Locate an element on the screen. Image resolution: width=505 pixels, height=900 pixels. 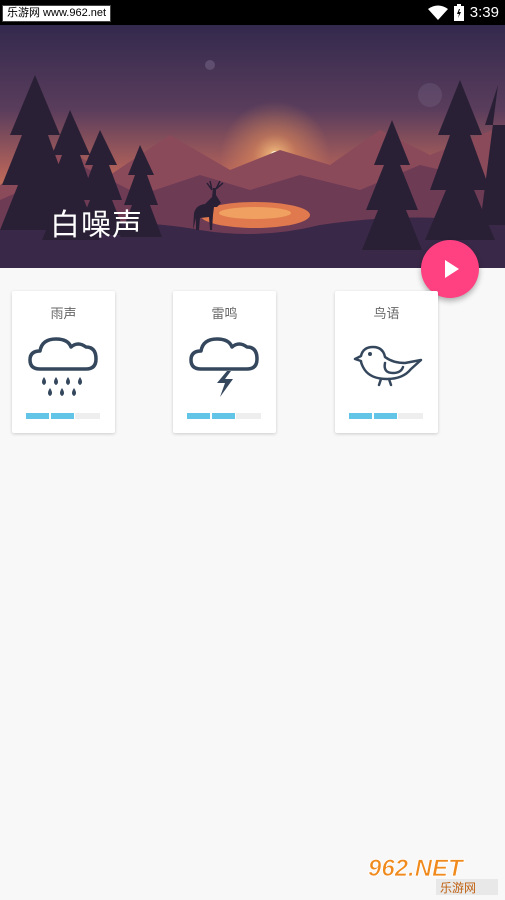
sound-card-thunder: 雷鸣 is located at coordinates (224, 362).